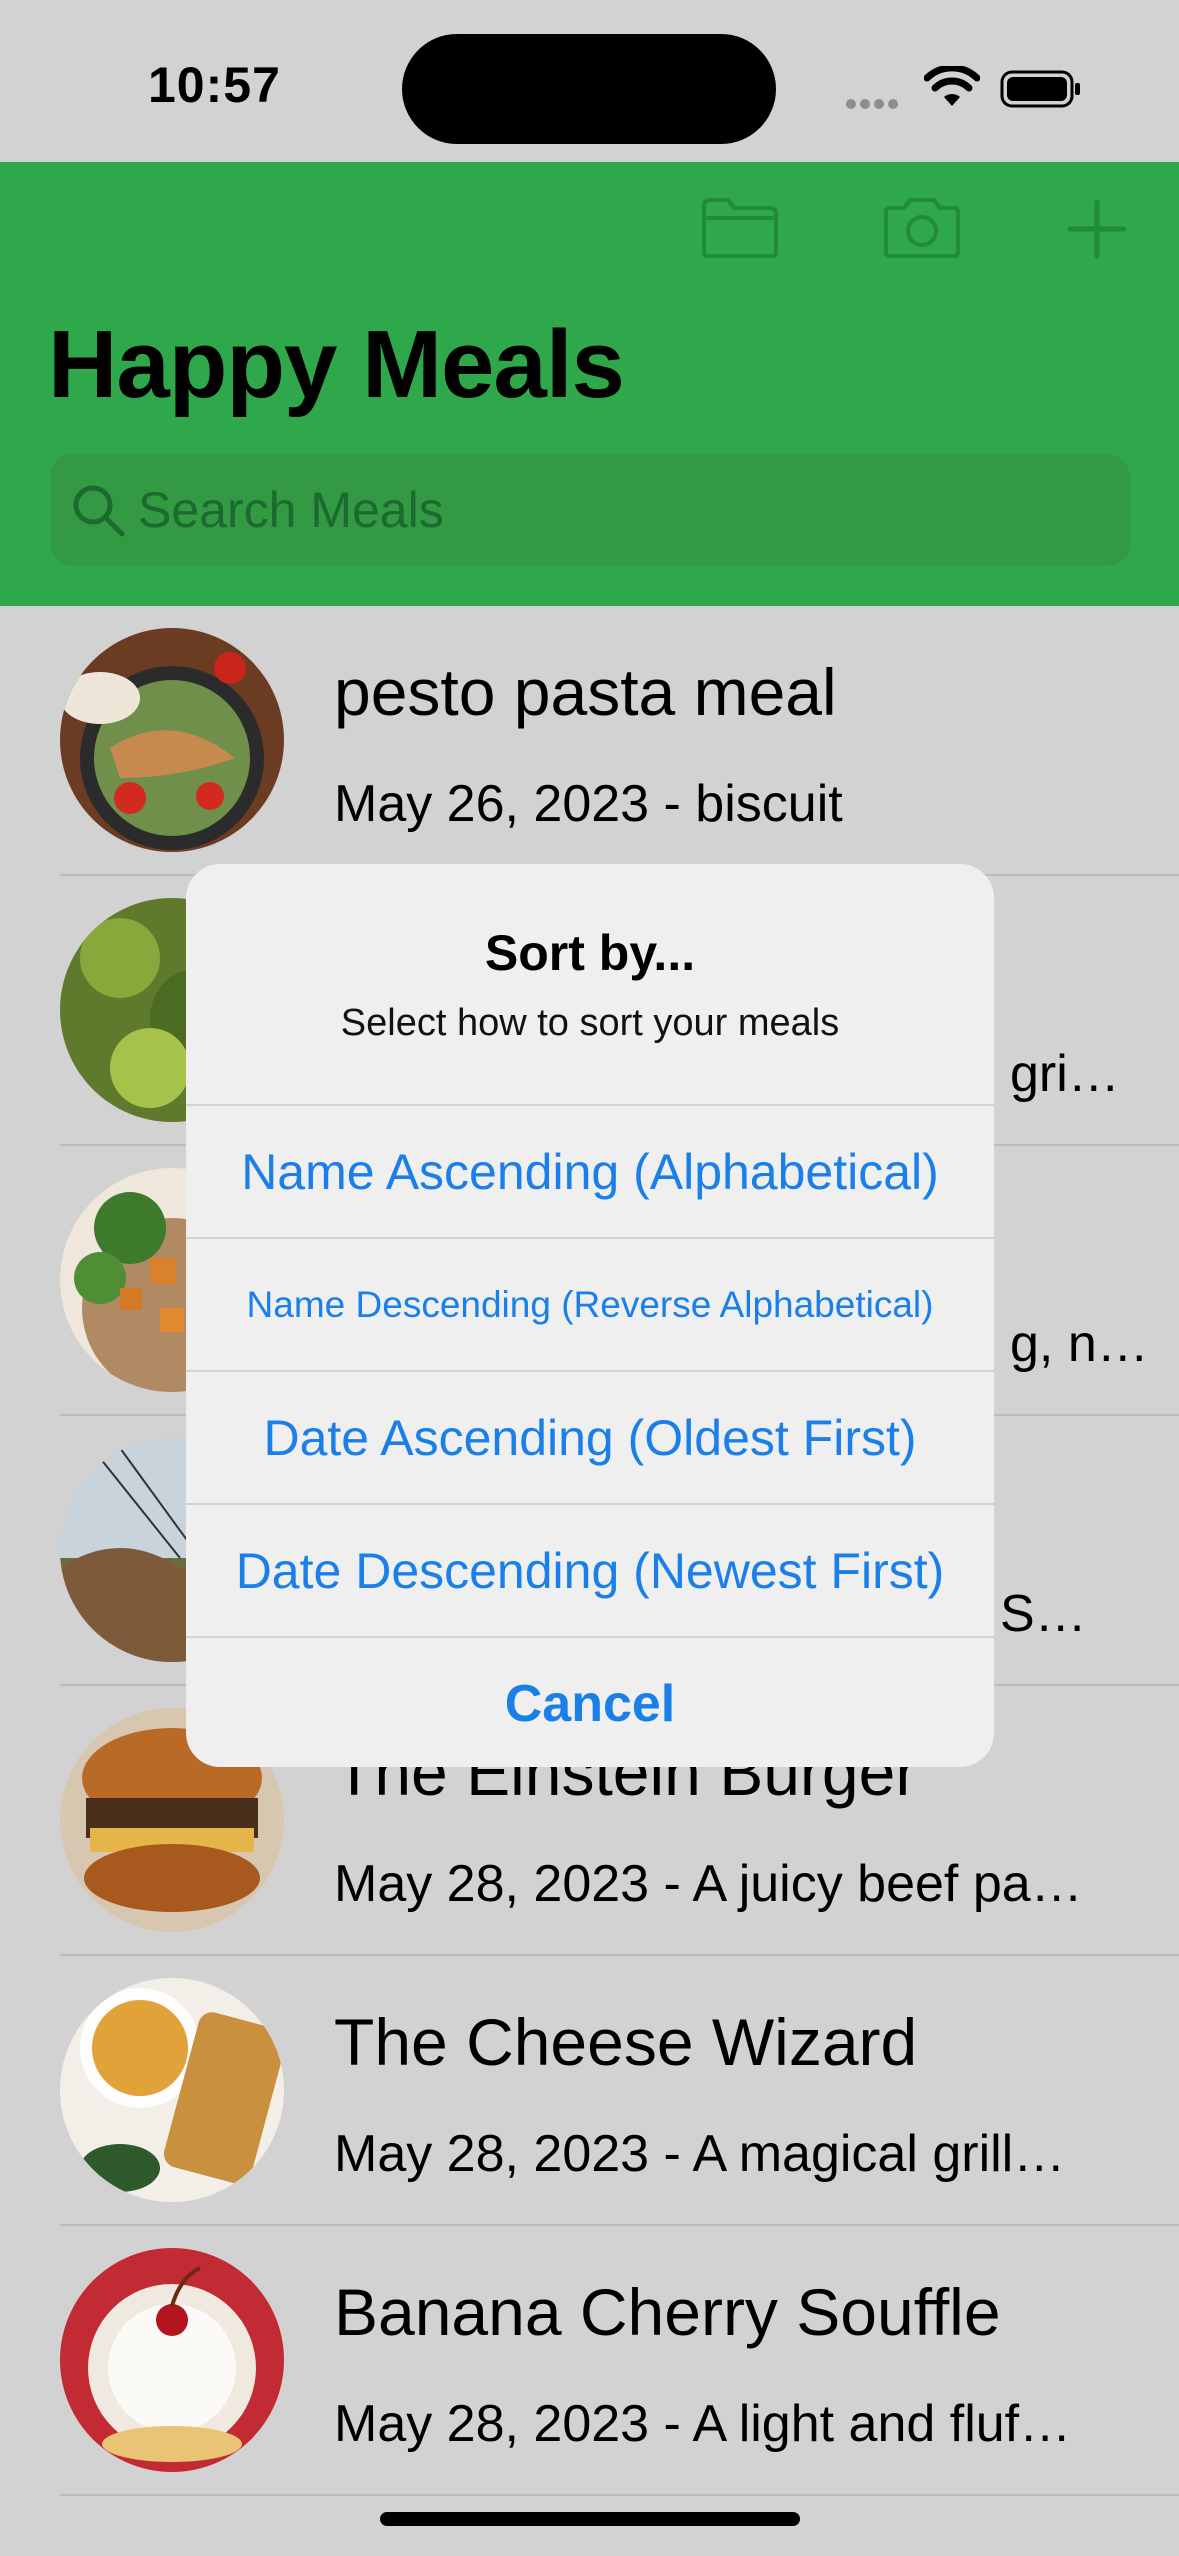 This screenshot has height=2556, width=1179. Describe the element at coordinates (214, 85) in the screenshot. I see `status-time: 10:57` at that location.